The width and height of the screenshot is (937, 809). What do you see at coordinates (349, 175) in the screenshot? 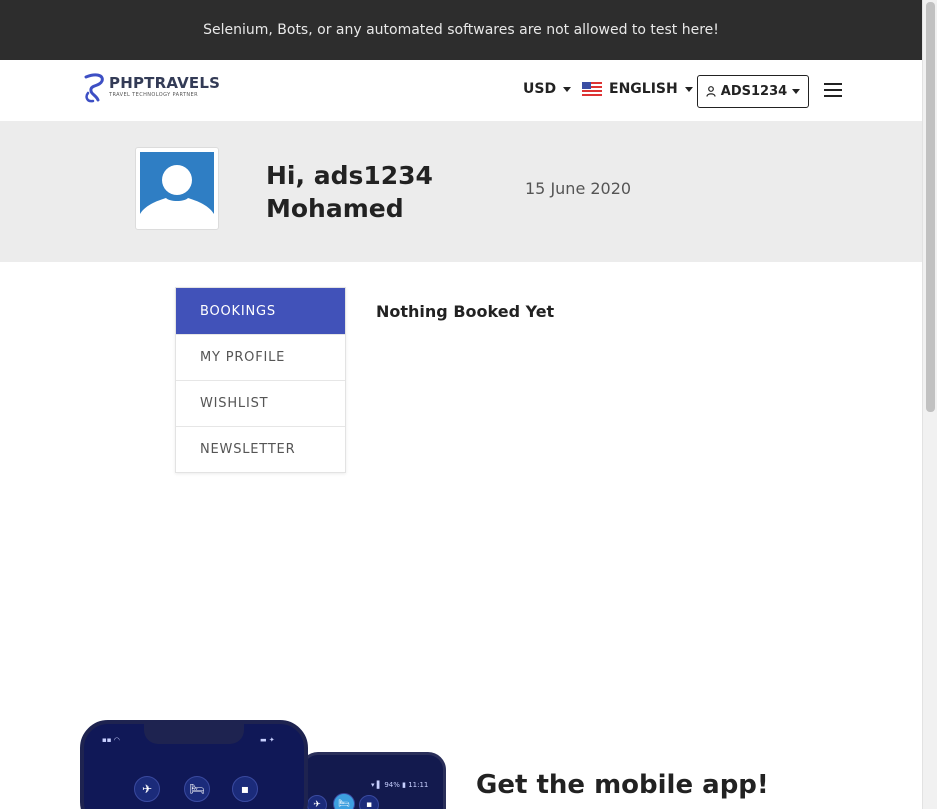
I see `greeting-username: Hi, ads1234` at bounding box center [349, 175].